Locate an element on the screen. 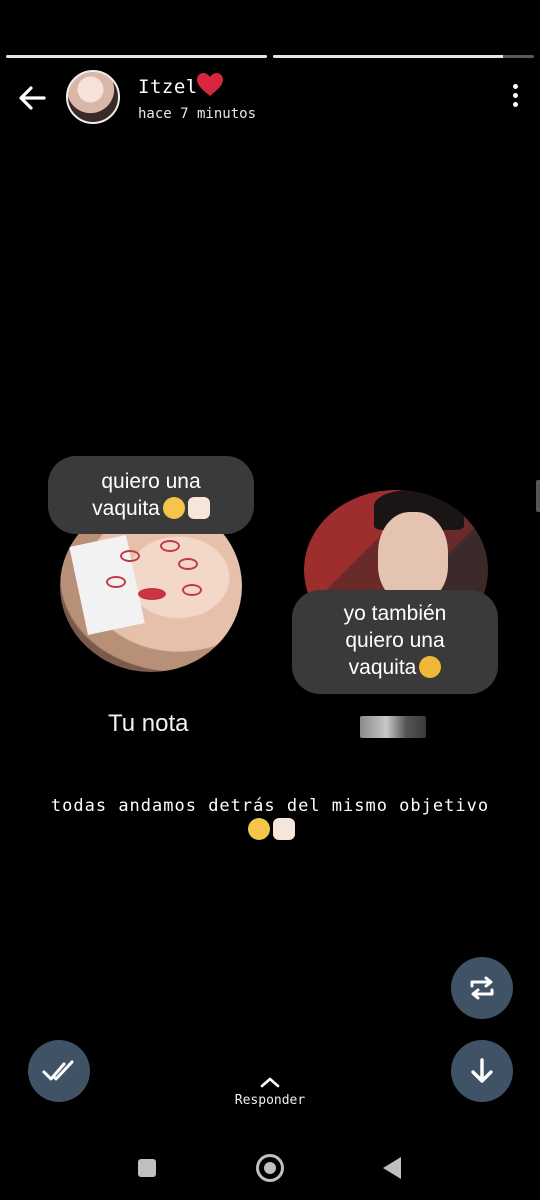 The height and width of the screenshot is (1200, 540). double-check-icon is located at coordinates (58, 1070).